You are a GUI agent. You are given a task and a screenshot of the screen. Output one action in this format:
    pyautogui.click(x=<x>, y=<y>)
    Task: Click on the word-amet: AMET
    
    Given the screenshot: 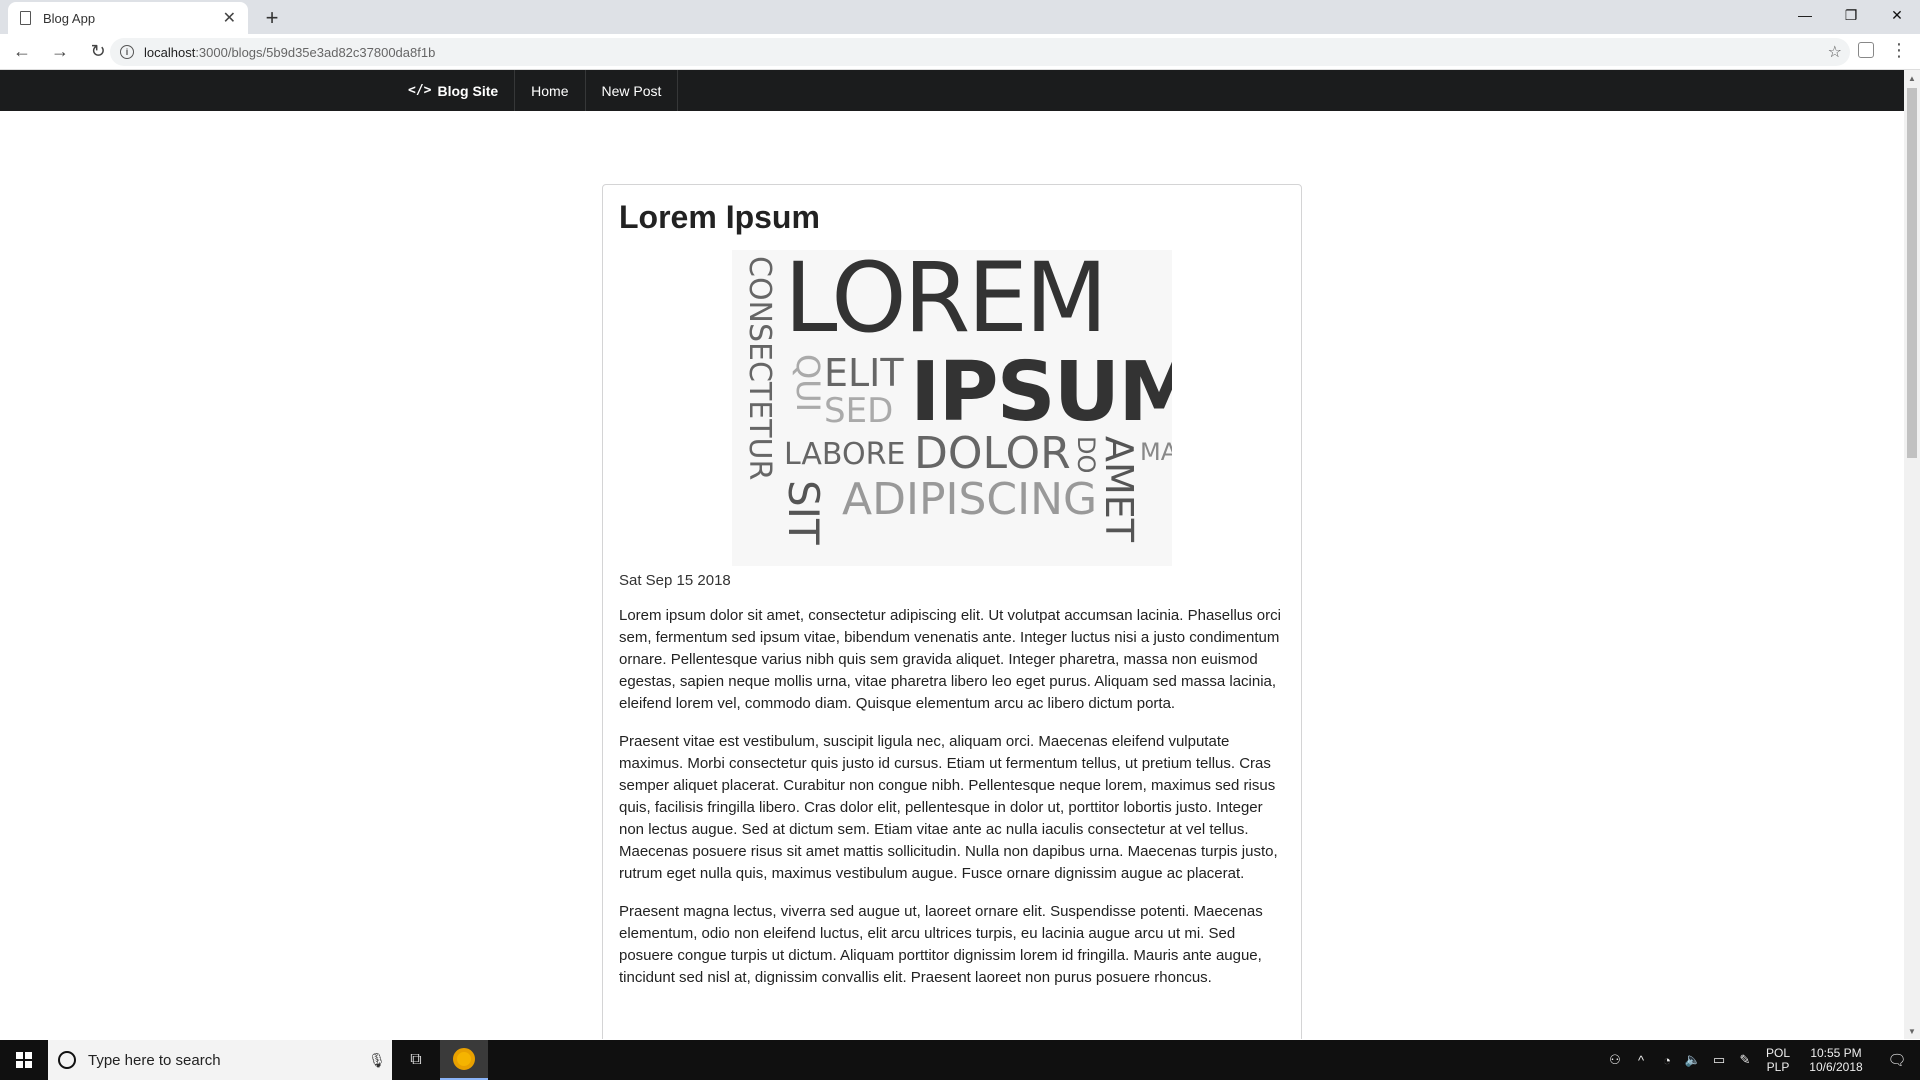 What is the action you would take?
    pyautogui.click(x=1119, y=489)
    